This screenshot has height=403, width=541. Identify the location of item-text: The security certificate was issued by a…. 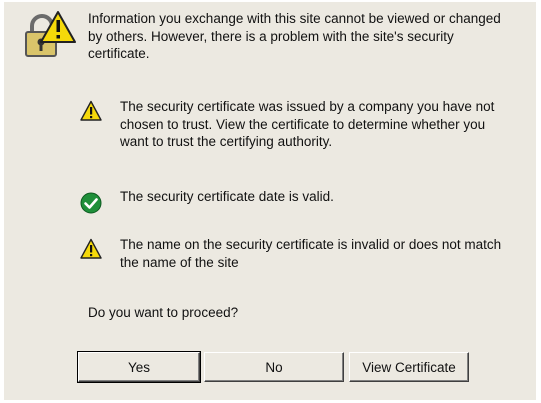
(307, 124).